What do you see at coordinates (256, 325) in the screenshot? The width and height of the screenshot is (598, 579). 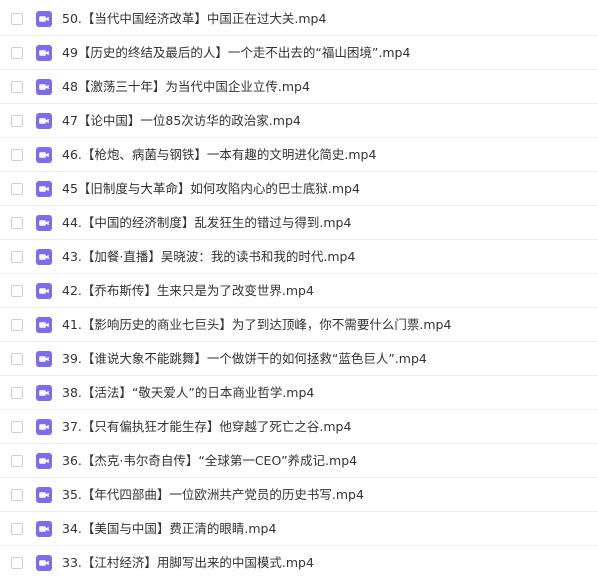 I see `file-name: 41.【影响历史的商业七巨头】为了到达顶峰，你不需要什么门票.mp4` at bounding box center [256, 325].